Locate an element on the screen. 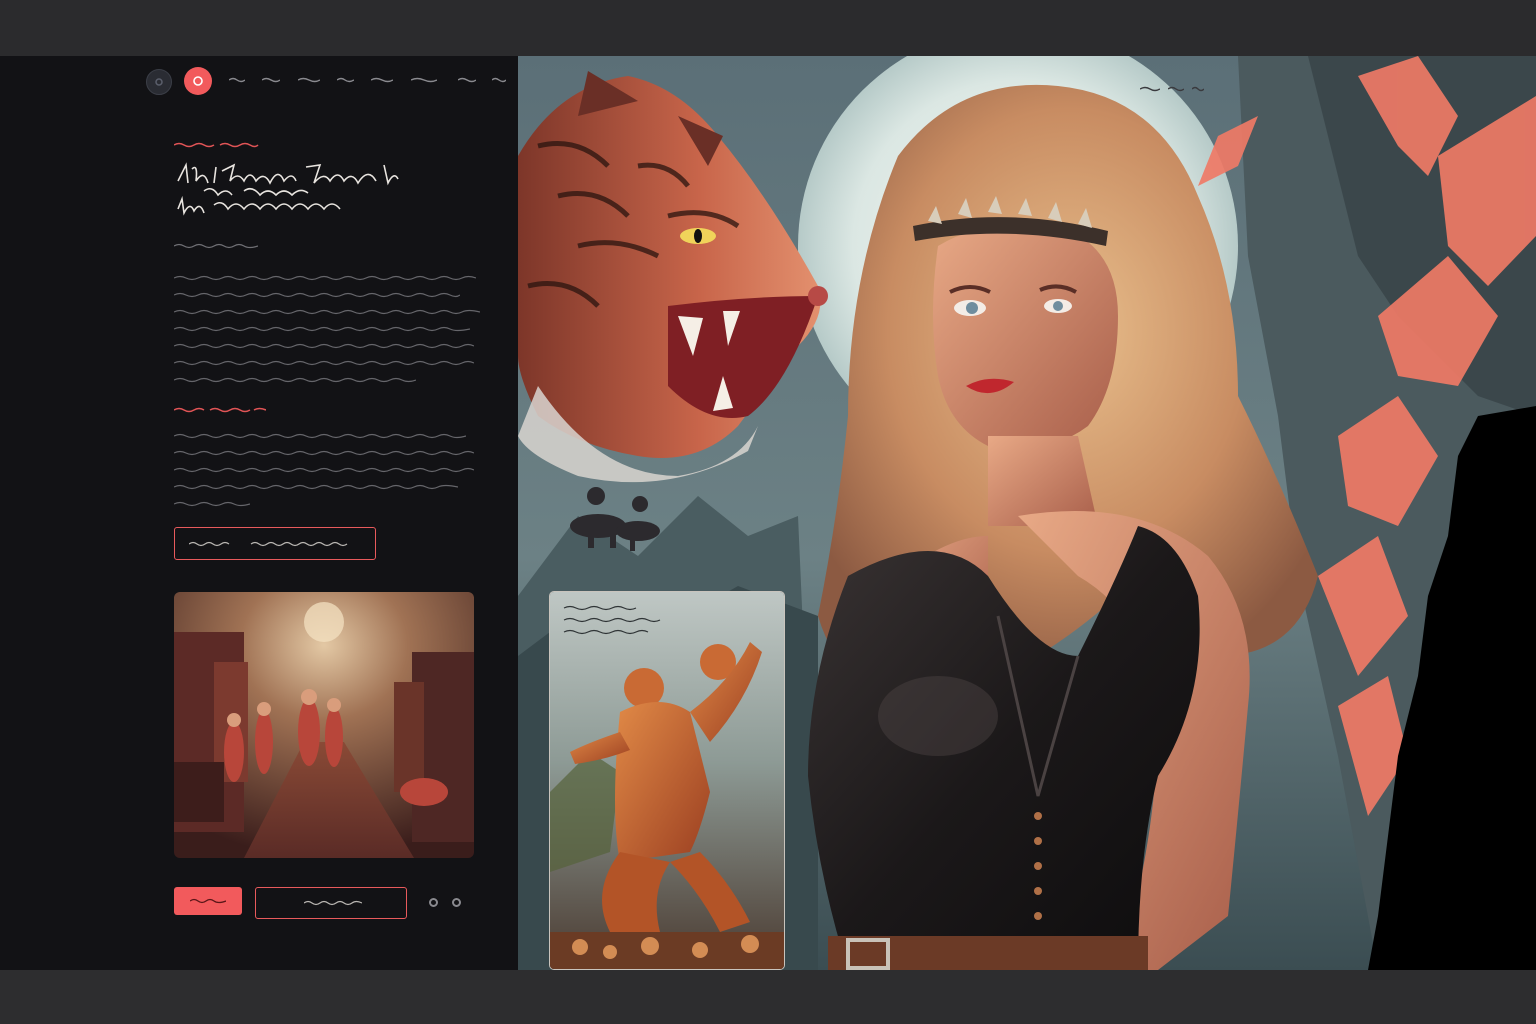 This screenshot has height=1024, width=1536. secondary-action-button is located at coordinates (331, 903).